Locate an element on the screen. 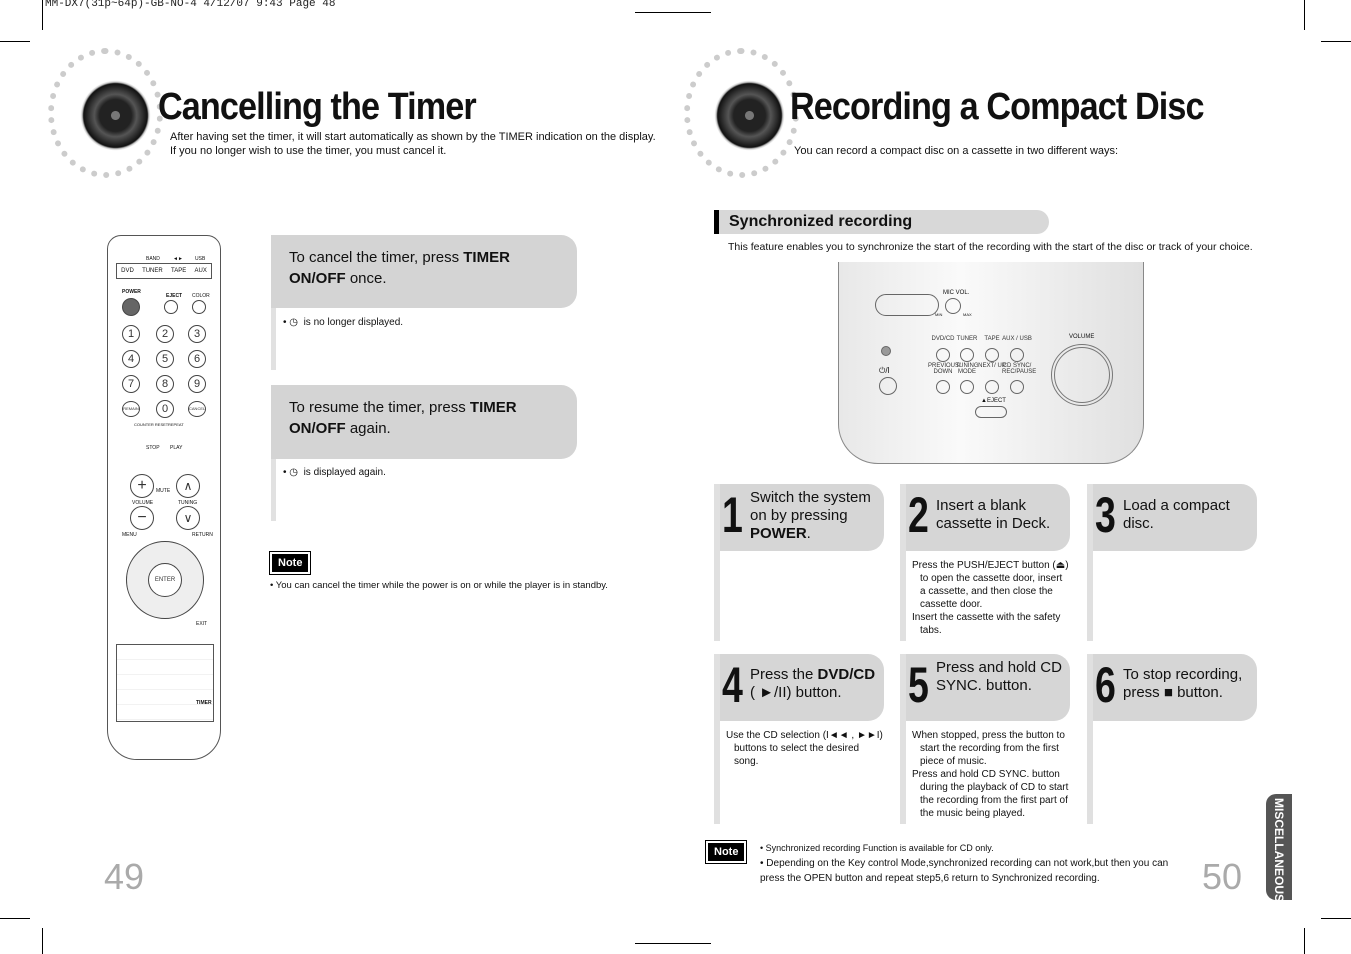  device-label: ⏻/I is located at coordinates (884, 370).